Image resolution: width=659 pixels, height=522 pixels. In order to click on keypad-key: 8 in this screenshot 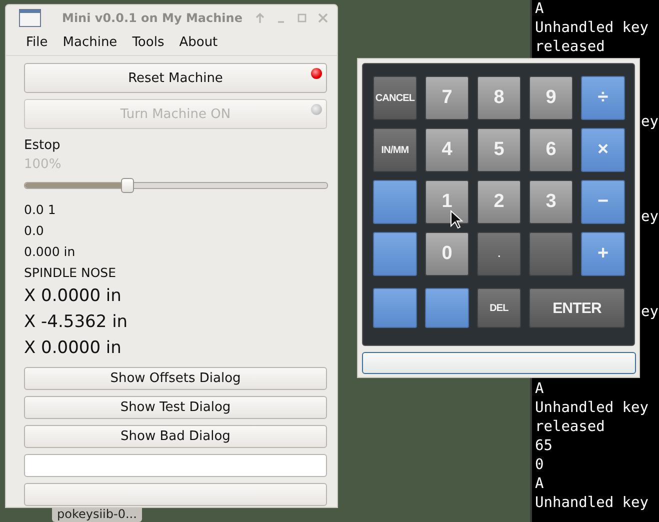, I will do `click(499, 98)`.